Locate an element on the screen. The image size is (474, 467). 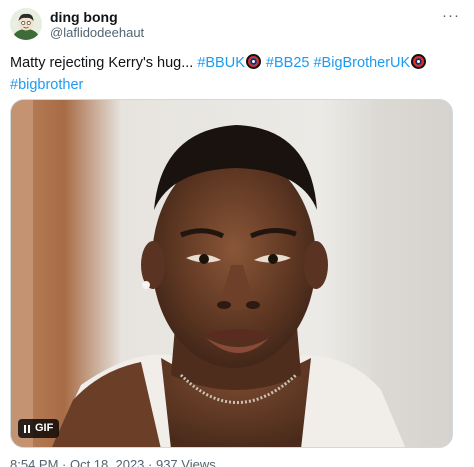
gif-badge: GIF is located at coordinates (39, 428).